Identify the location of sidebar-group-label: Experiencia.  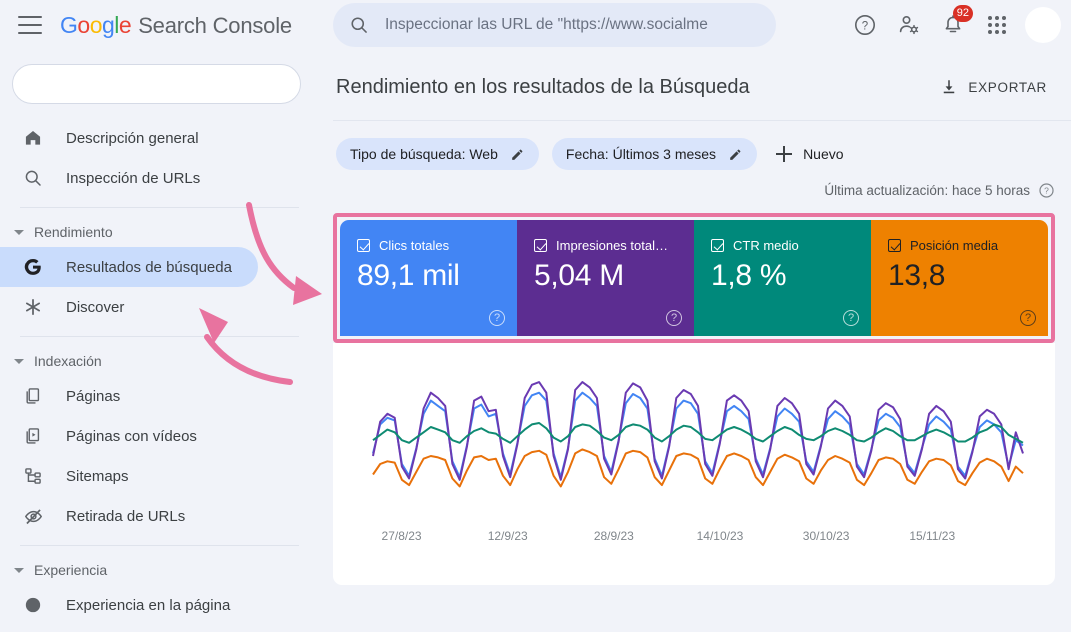
(71, 570).